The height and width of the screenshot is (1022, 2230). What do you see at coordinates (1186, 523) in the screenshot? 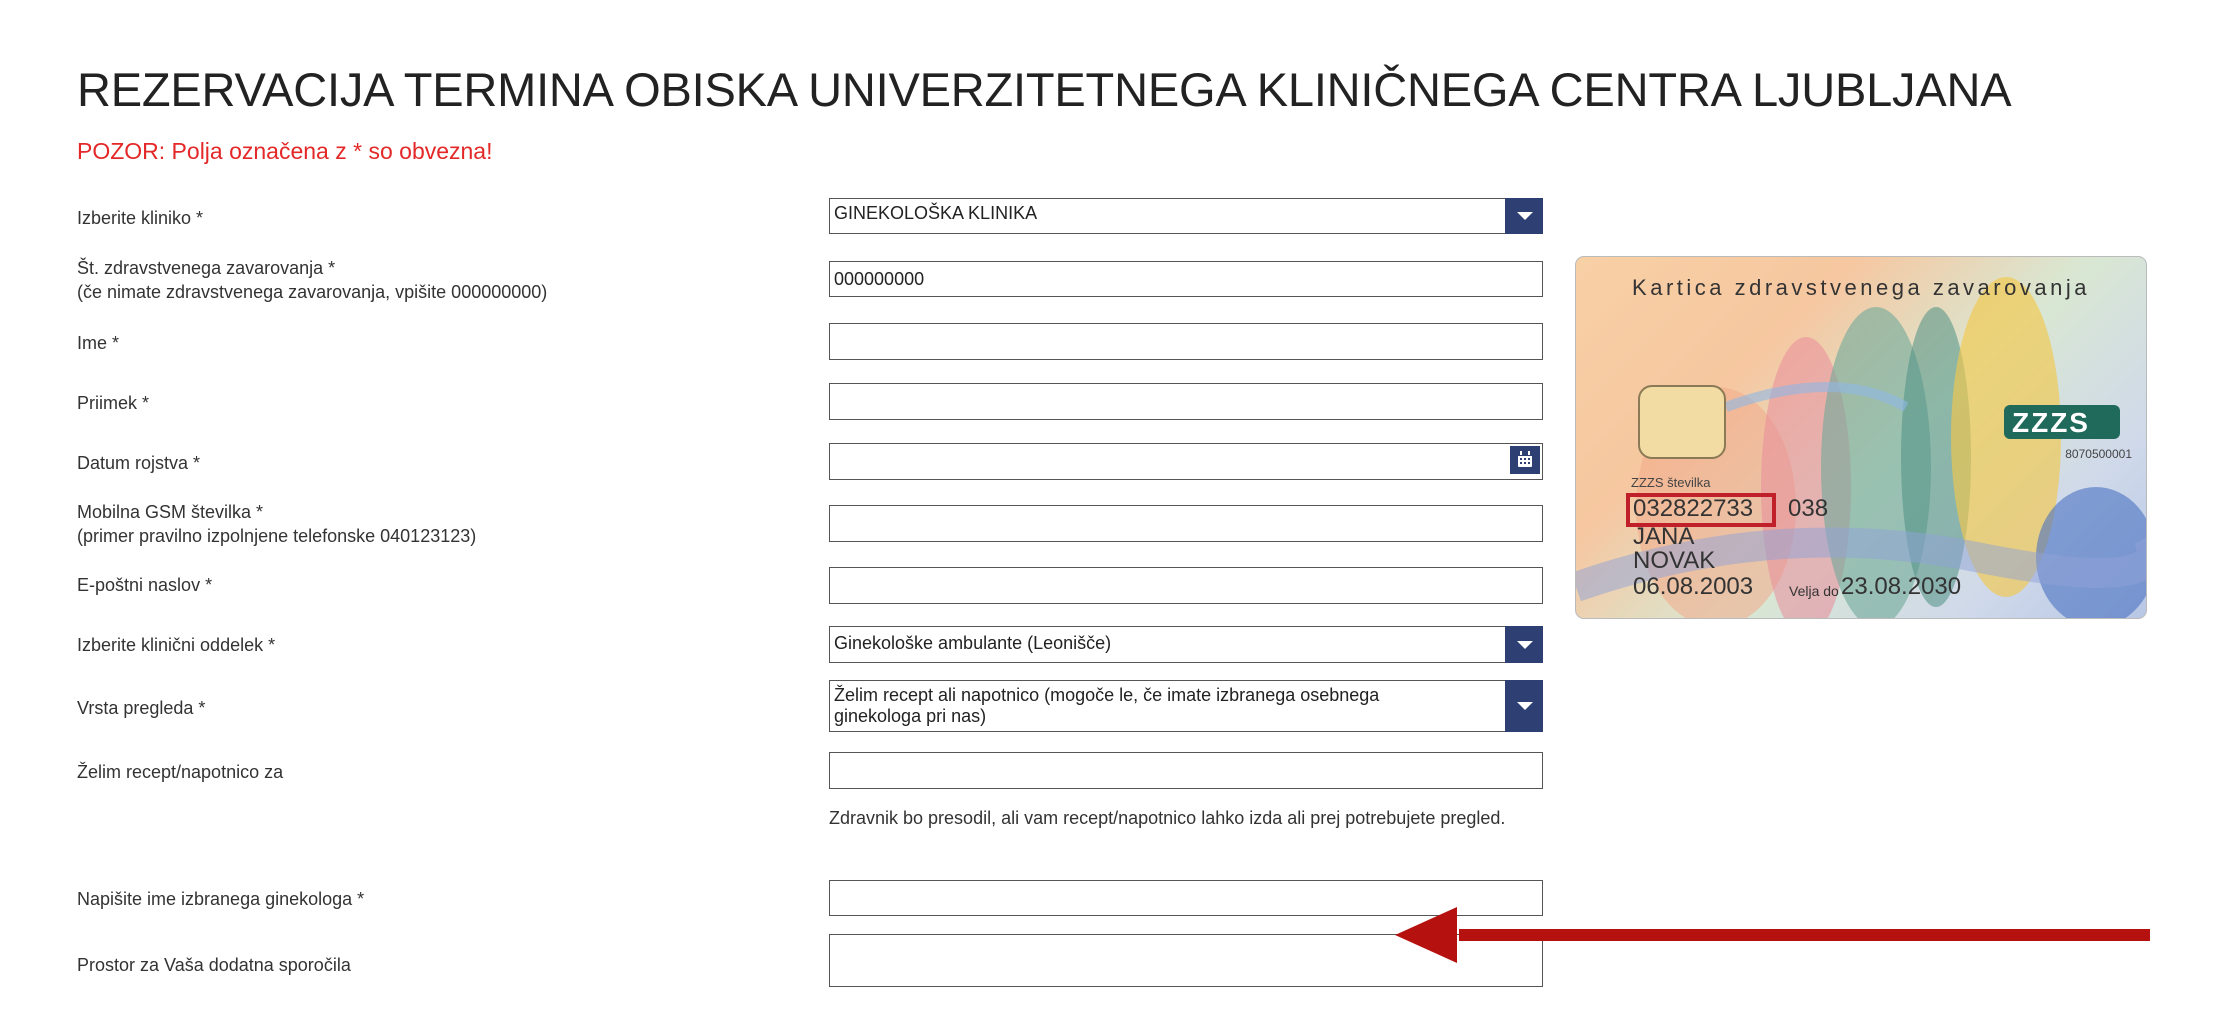
I see `gsm-input` at bounding box center [1186, 523].